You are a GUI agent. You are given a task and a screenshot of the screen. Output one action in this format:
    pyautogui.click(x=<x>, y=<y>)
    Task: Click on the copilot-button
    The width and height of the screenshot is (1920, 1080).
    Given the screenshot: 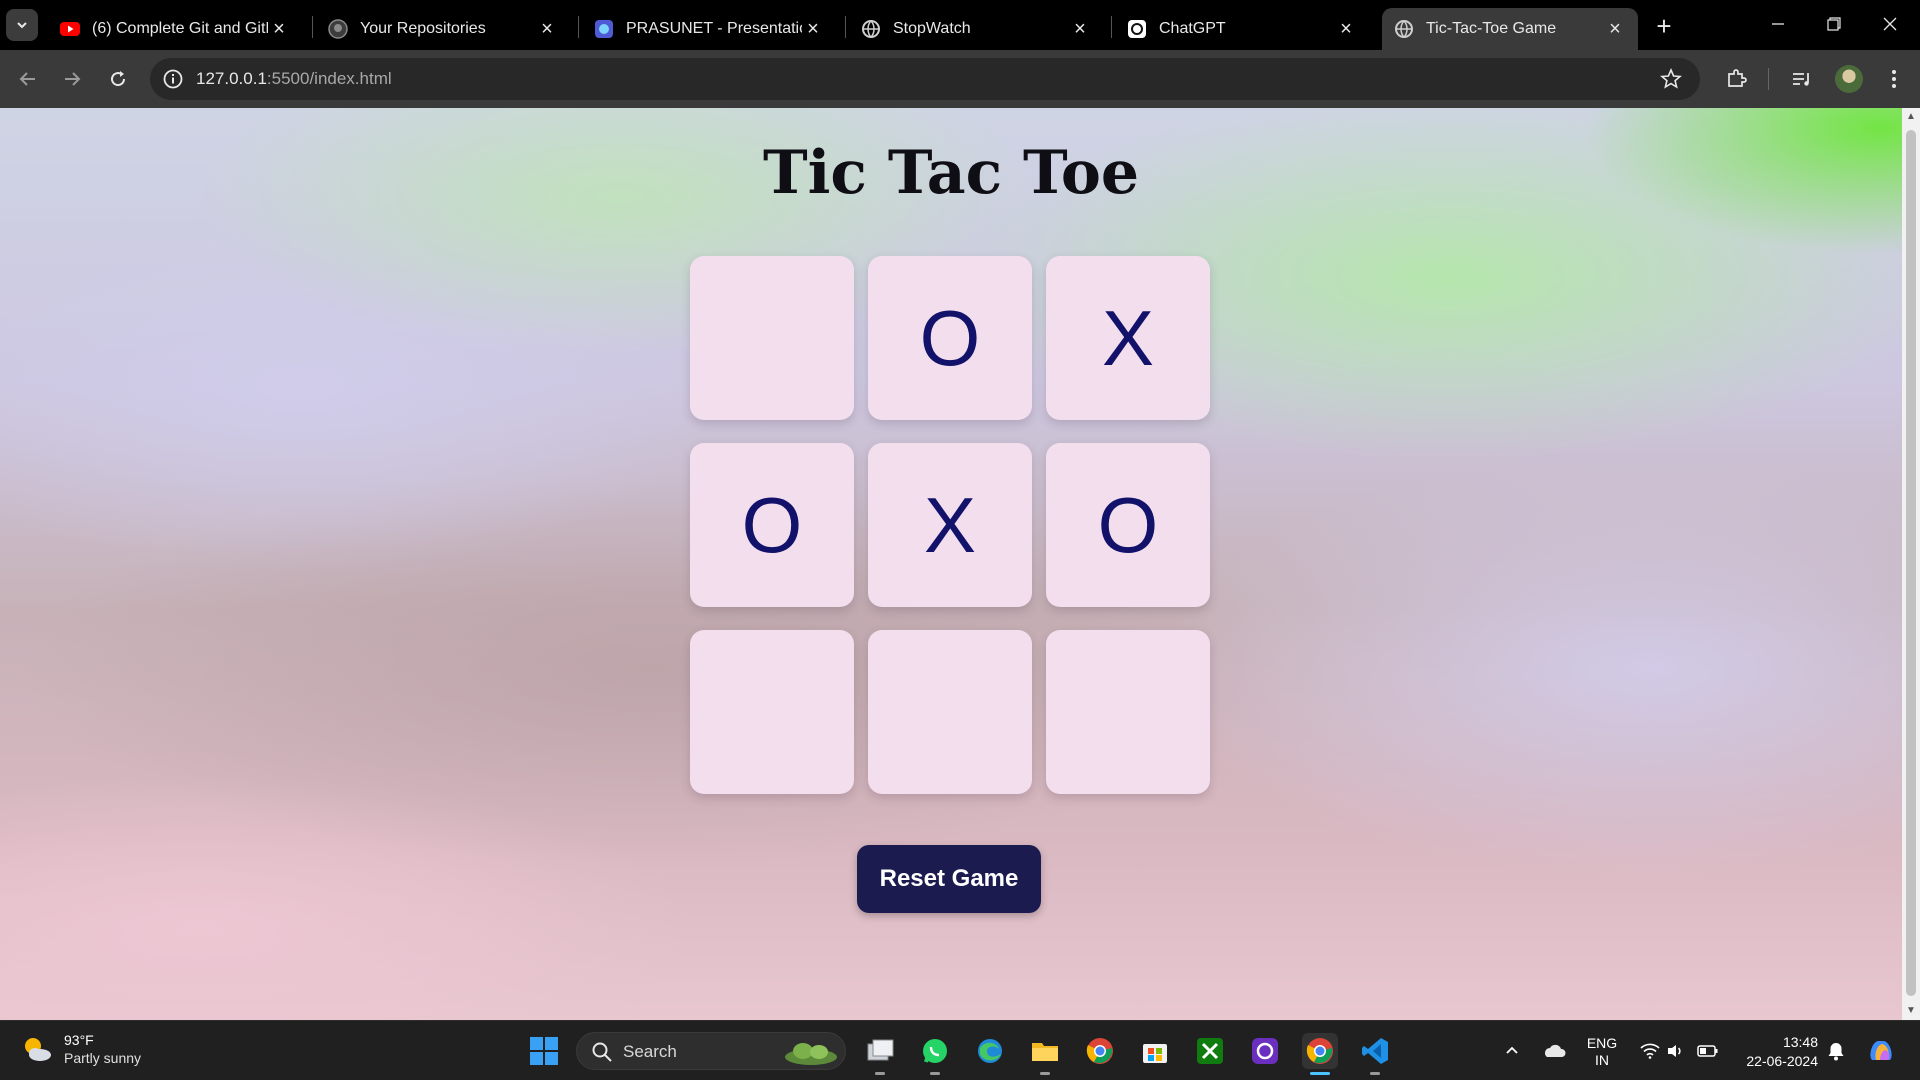 What is the action you would take?
    pyautogui.click(x=1881, y=1050)
    